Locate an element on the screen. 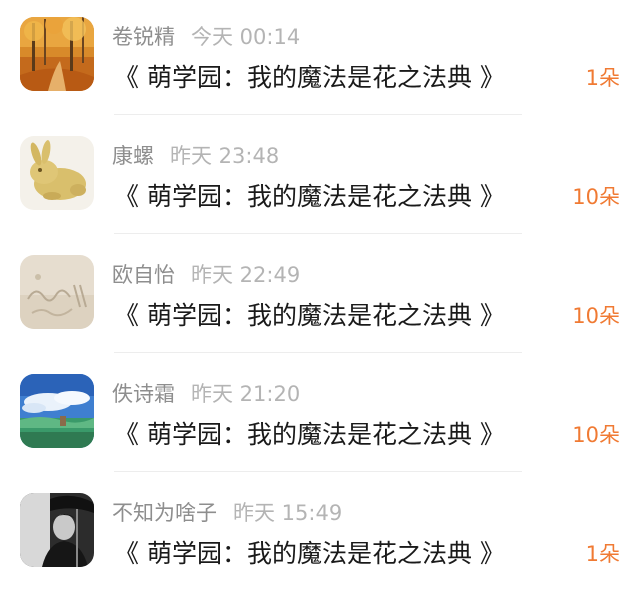 The width and height of the screenshot is (640, 597). item-meta: 康螺 昨天 23:48 is located at coordinates (195, 156).